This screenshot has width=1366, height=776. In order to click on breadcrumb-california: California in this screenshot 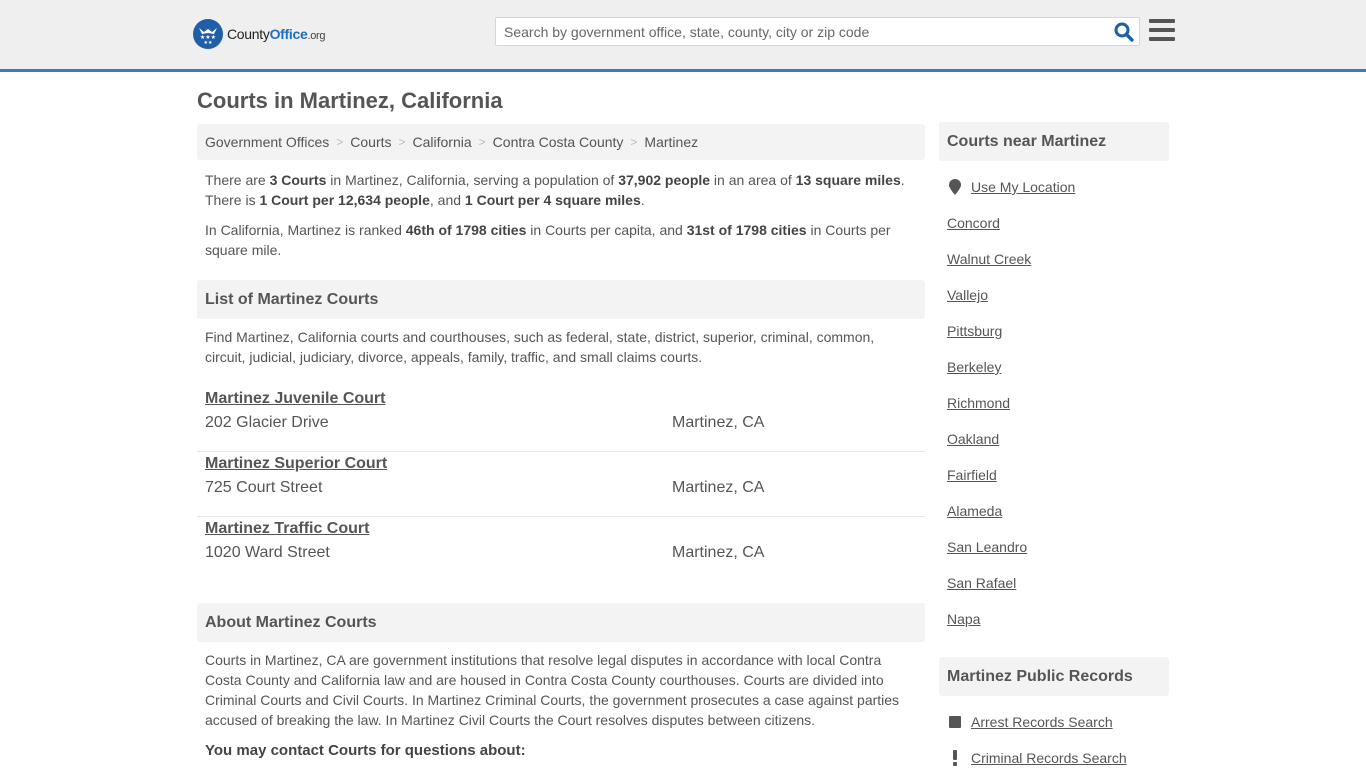, I will do `click(442, 142)`.